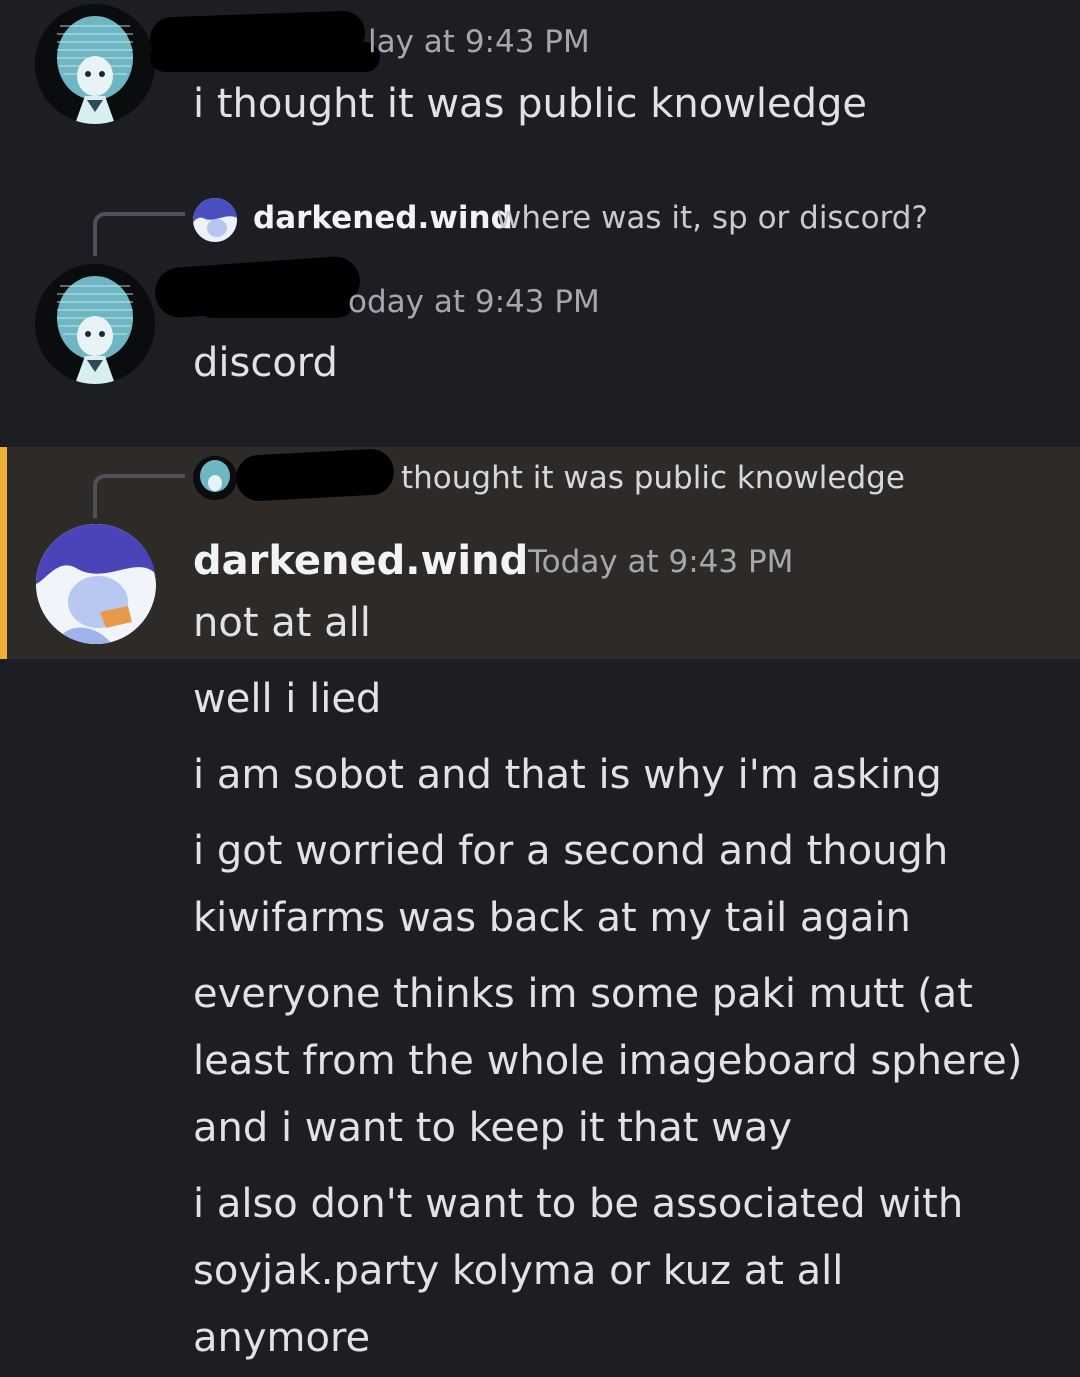  What do you see at coordinates (282, 1338) in the screenshot?
I see `followup-message-line: anymore` at bounding box center [282, 1338].